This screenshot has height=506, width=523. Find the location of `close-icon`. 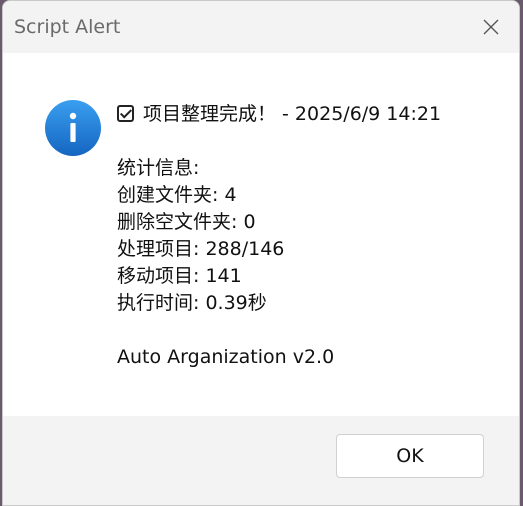

close-icon is located at coordinates (491, 27).